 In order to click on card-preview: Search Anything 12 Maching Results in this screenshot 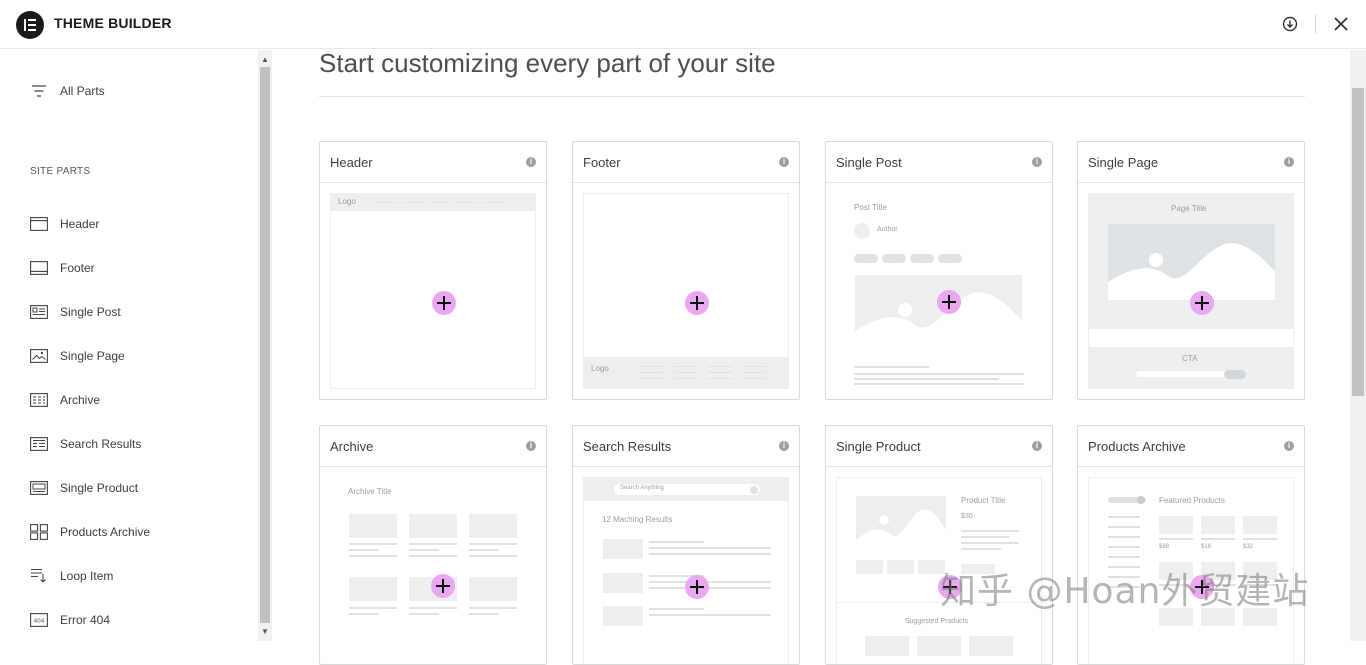, I will do `click(686, 570)`.